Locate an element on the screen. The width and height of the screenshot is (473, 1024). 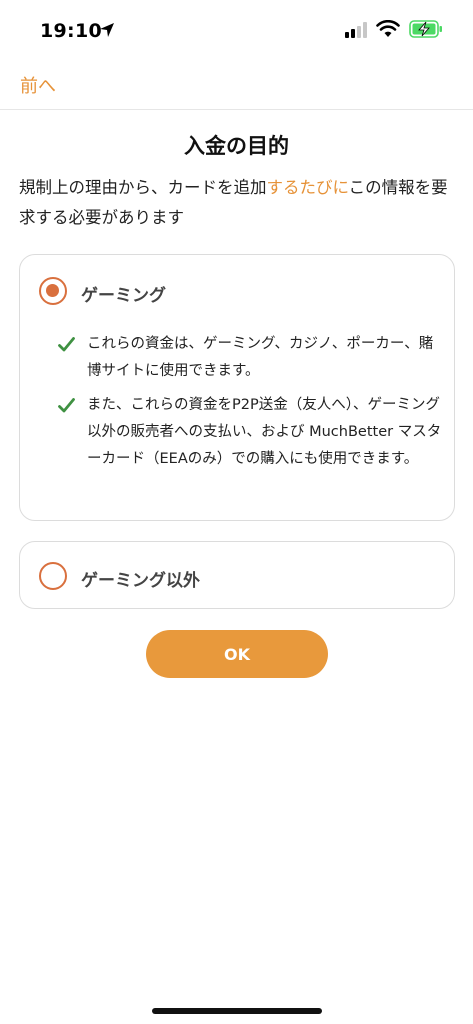
option-non-gaming-label: ゲーミング以外 is located at coordinates (140, 581).